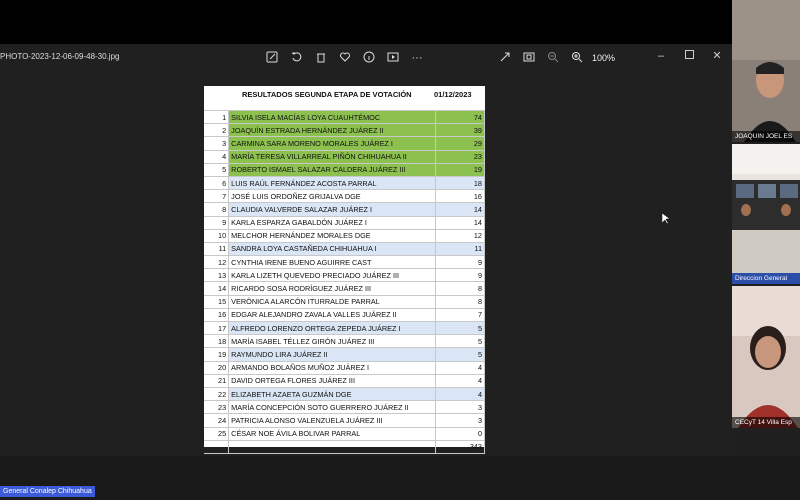 Image resolution: width=800 pixels, height=500 pixels. What do you see at coordinates (217, 354) in the screenshot?
I see `row-number: 19` at bounding box center [217, 354].